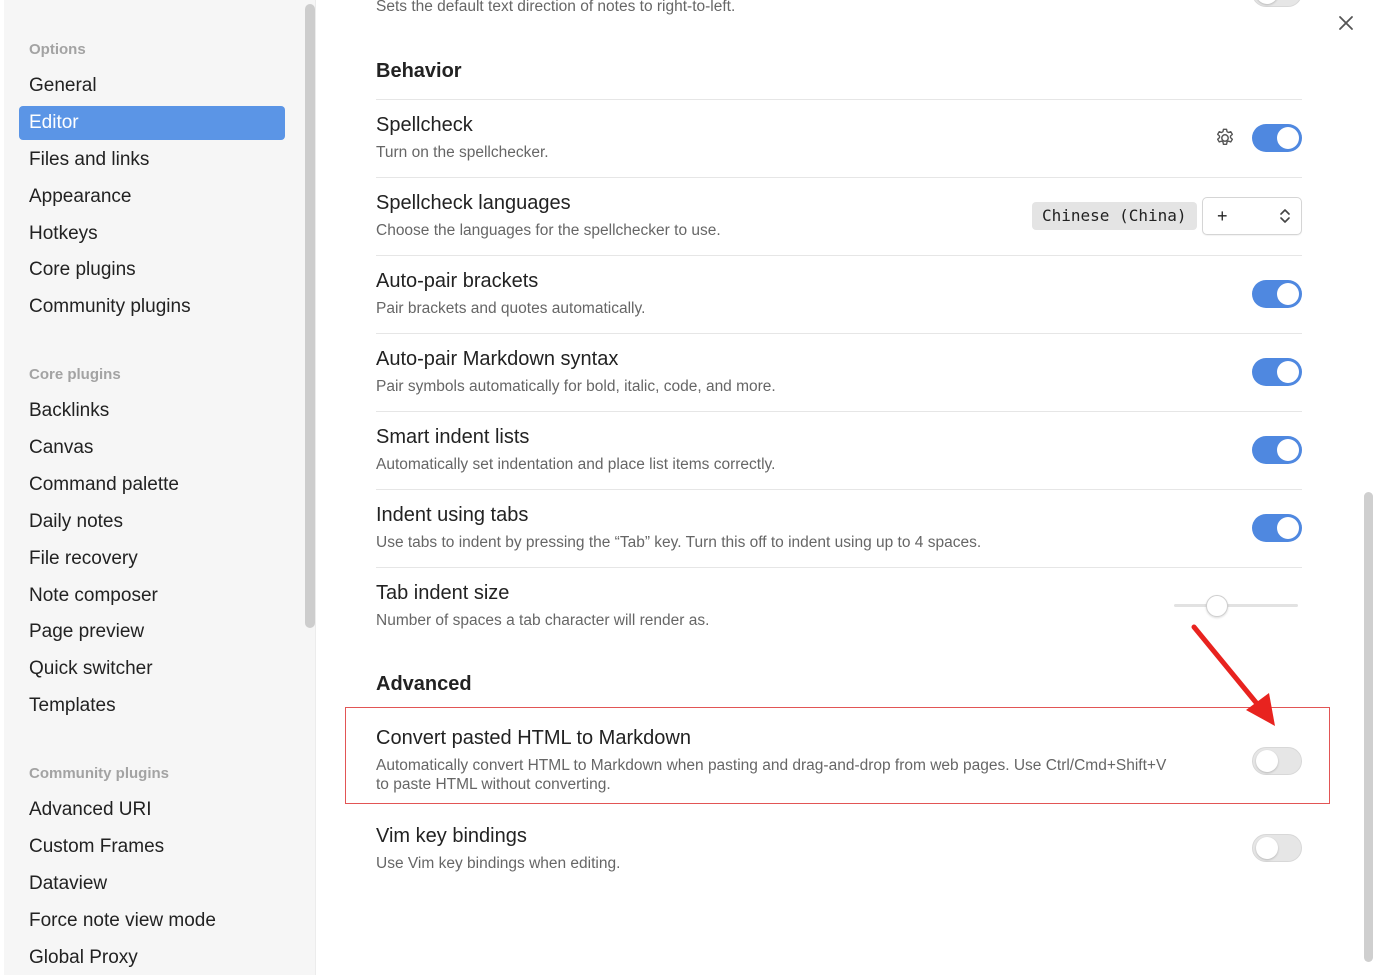  I want to click on chevron-updown-icon, so click(1285, 216).